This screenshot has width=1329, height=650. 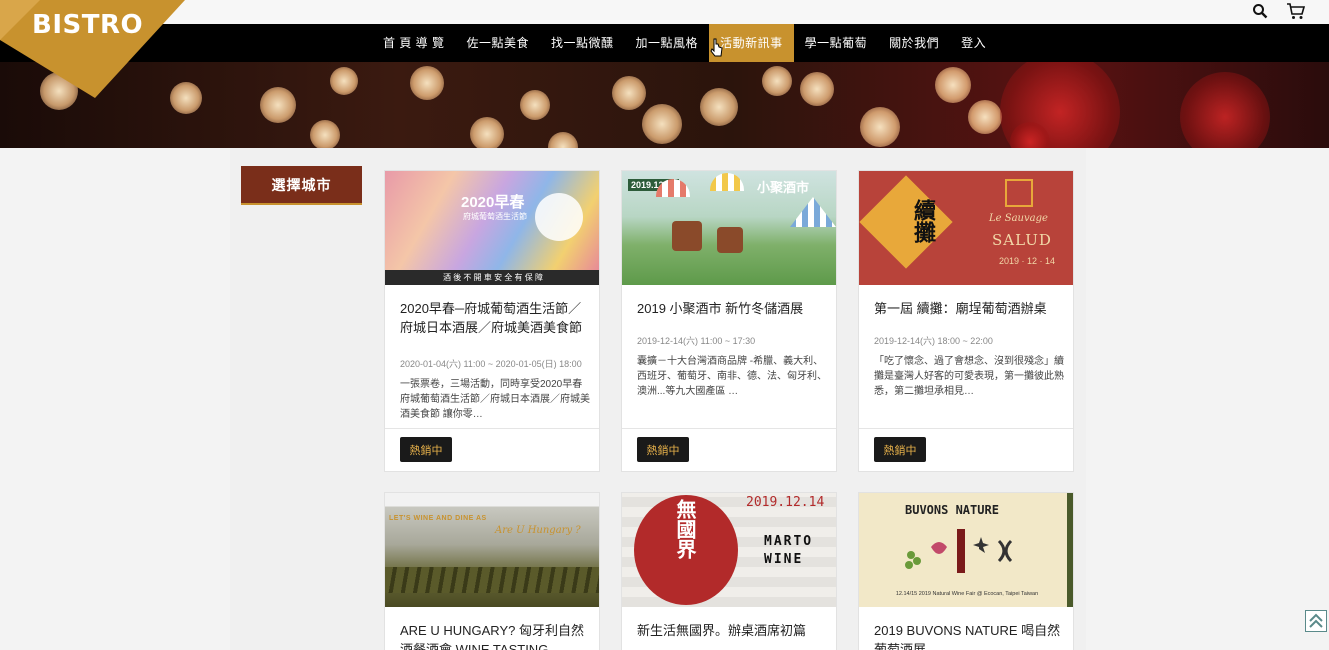 What do you see at coordinates (836, 43) in the screenshot?
I see `nav-item-learn: 學一點葡萄` at bounding box center [836, 43].